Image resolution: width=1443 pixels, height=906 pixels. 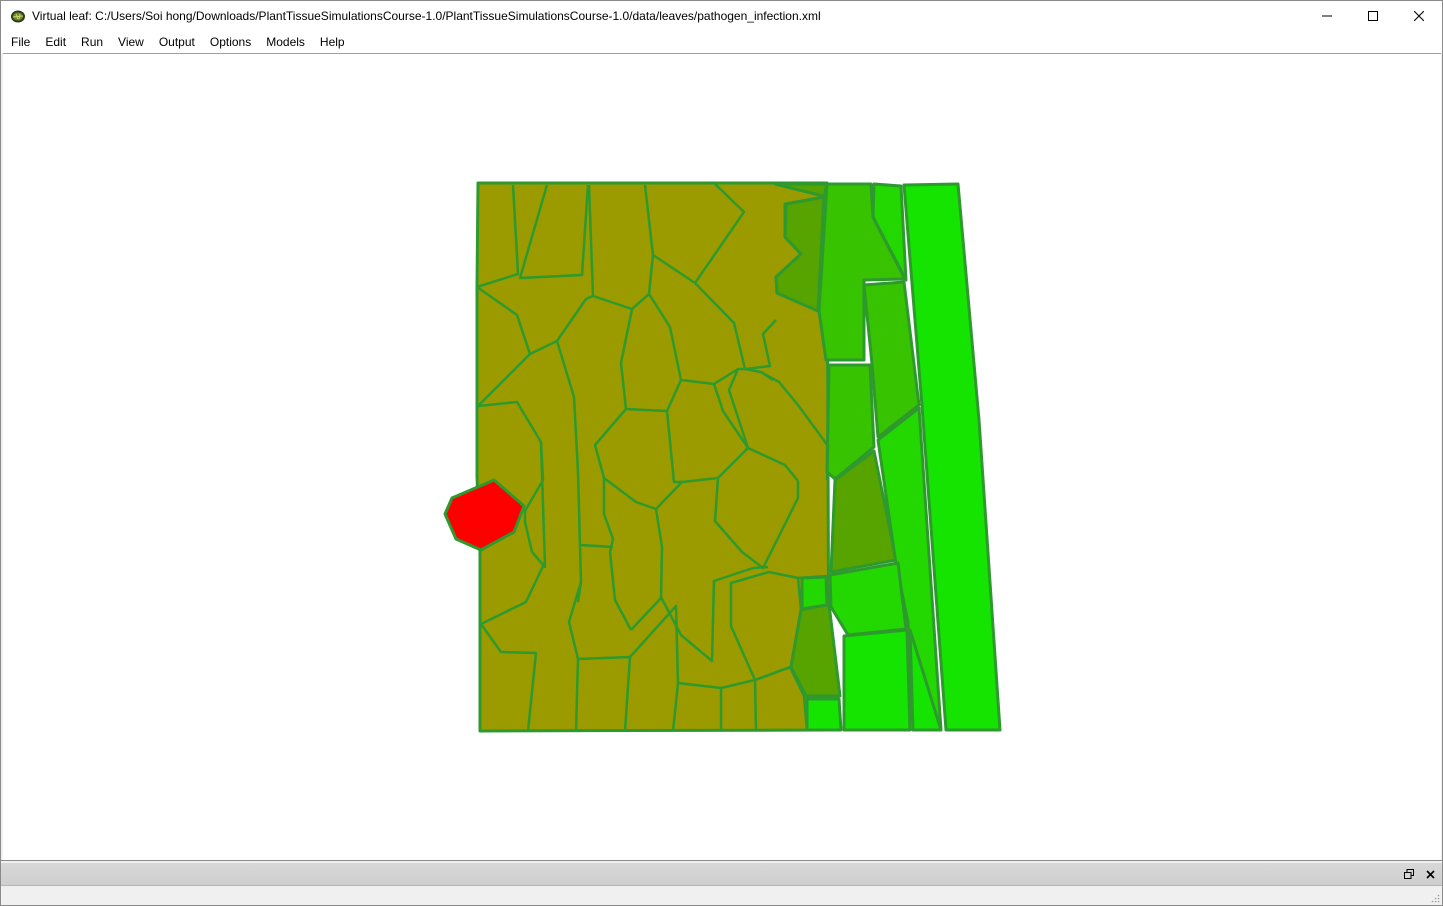 I want to click on close-icon, so click(x=1430, y=874).